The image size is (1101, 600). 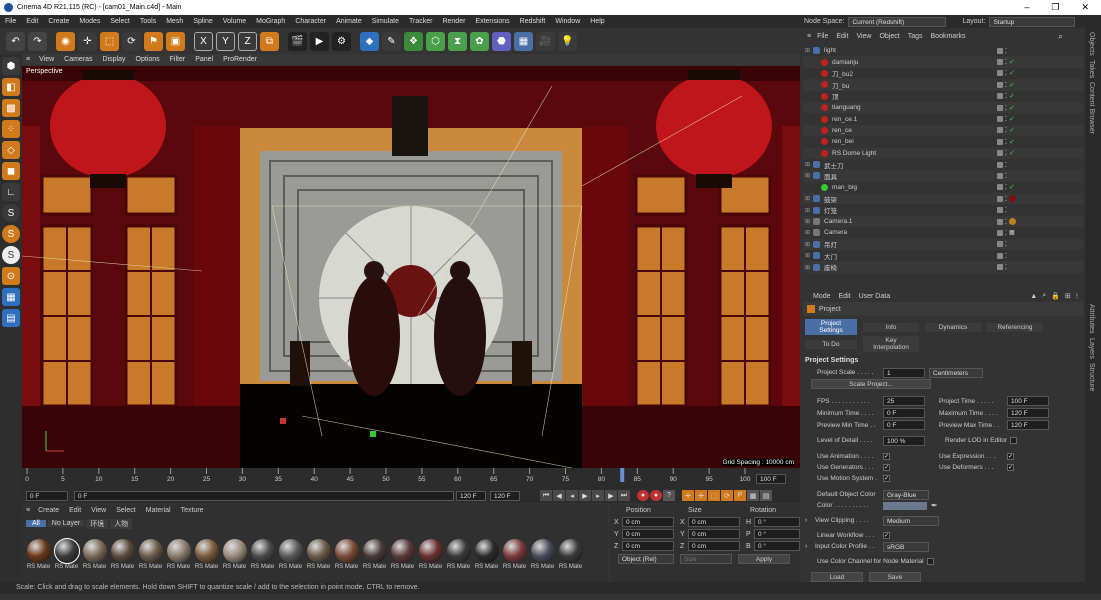 What do you see at coordinates (891, 344) in the screenshot?
I see `tab-key-interpolation: Key Interpolation` at bounding box center [891, 344].